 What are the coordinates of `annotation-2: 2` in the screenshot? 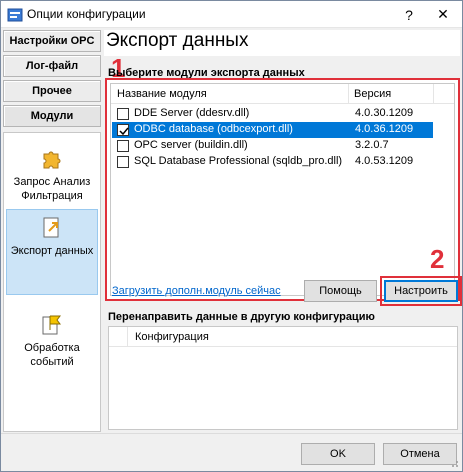 It's located at (437, 259).